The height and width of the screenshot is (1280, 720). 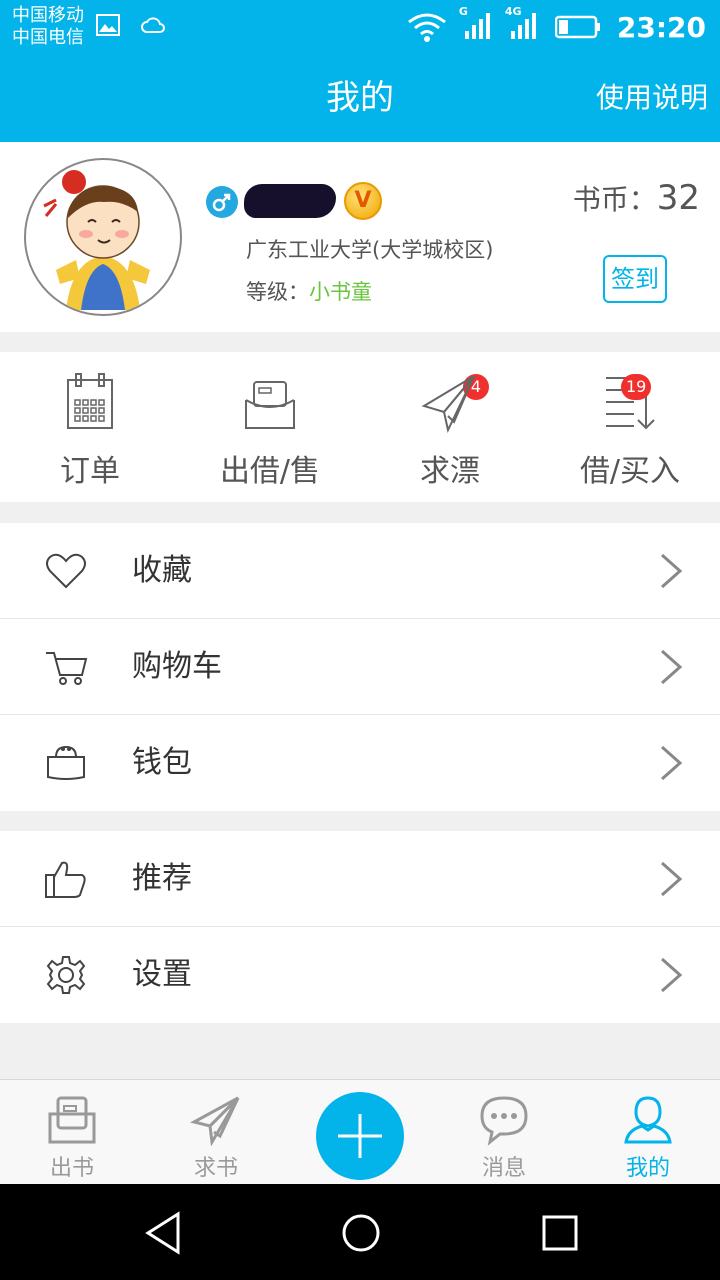 I want to click on chat-bubble-icon, so click(x=504, y=1121).